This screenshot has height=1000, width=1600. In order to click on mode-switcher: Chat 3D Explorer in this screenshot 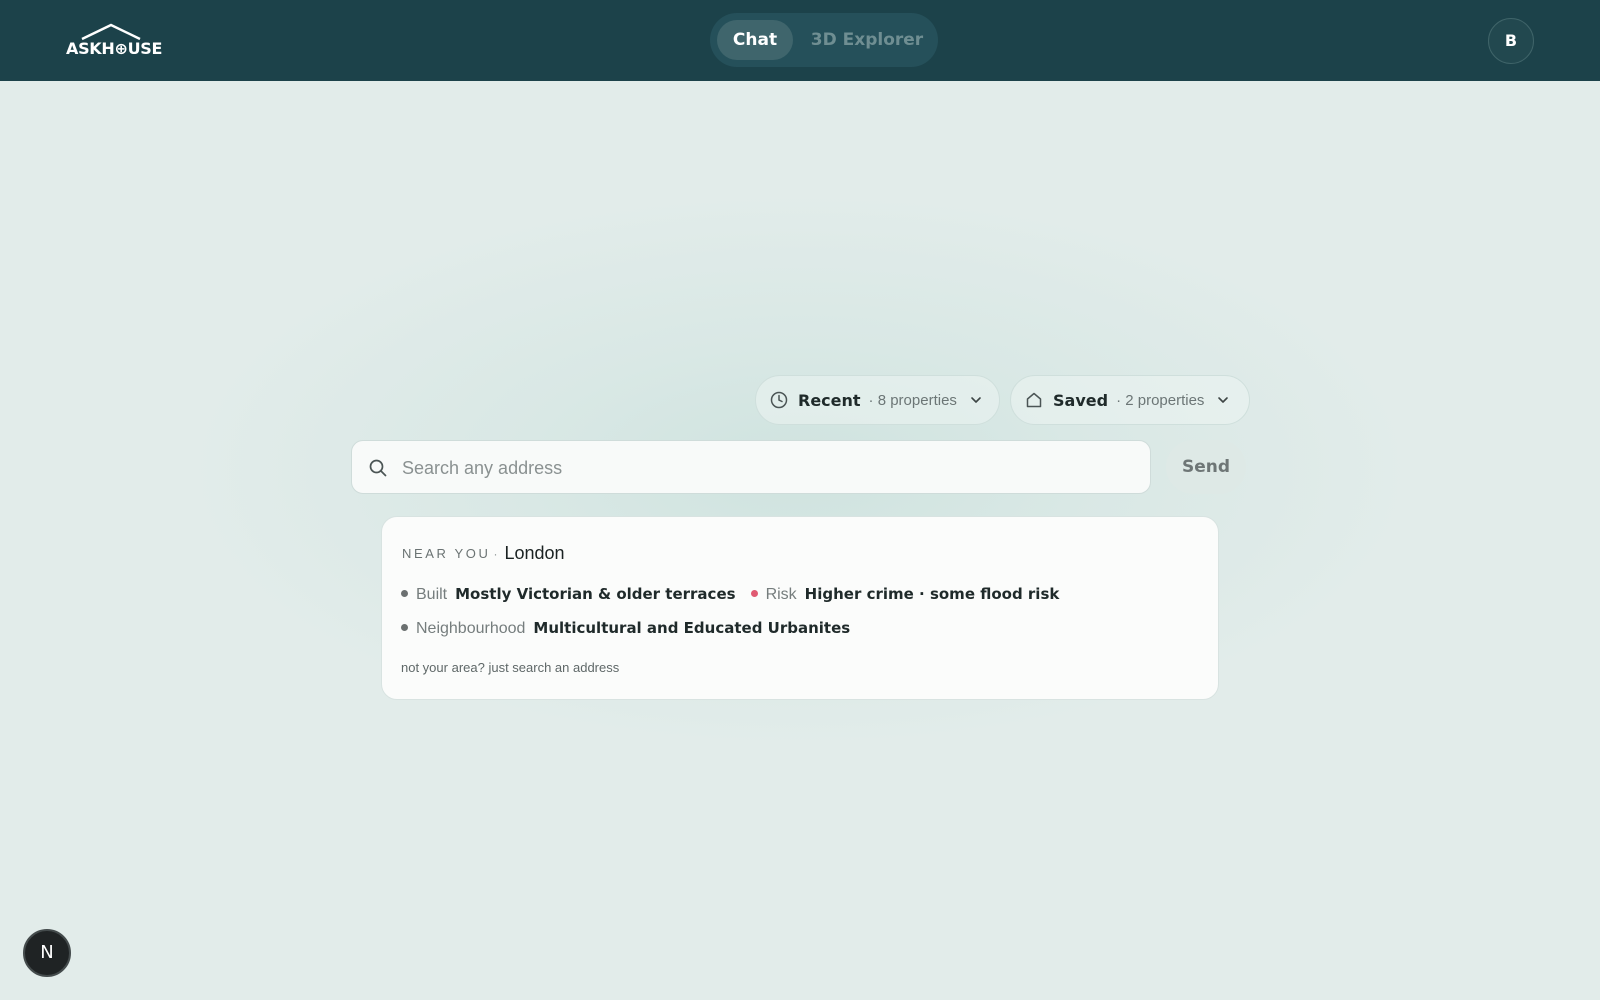, I will do `click(824, 40)`.